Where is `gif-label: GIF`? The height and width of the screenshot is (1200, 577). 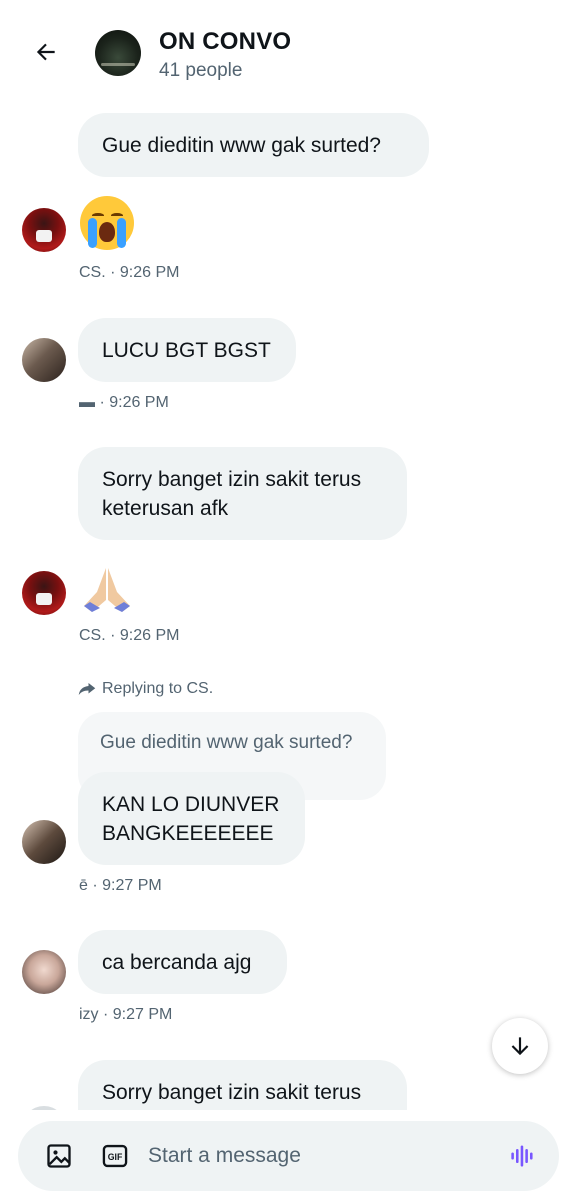 gif-label: GIF is located at coordinates (115, 1157).